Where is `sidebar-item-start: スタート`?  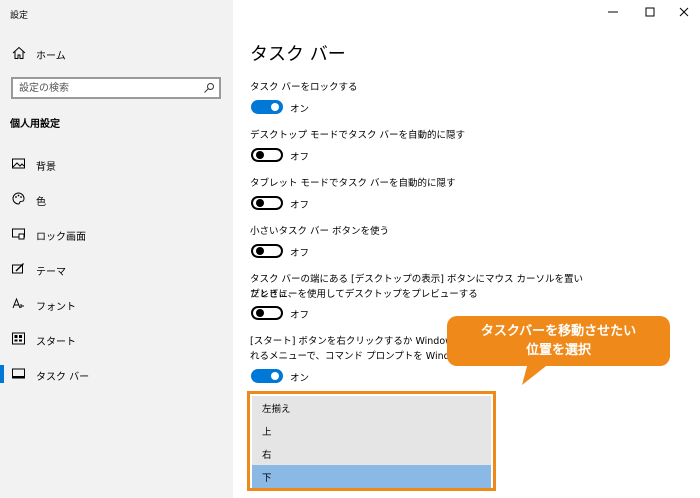 sidebar-item-start: スタート is located at coordinates (116, 339).